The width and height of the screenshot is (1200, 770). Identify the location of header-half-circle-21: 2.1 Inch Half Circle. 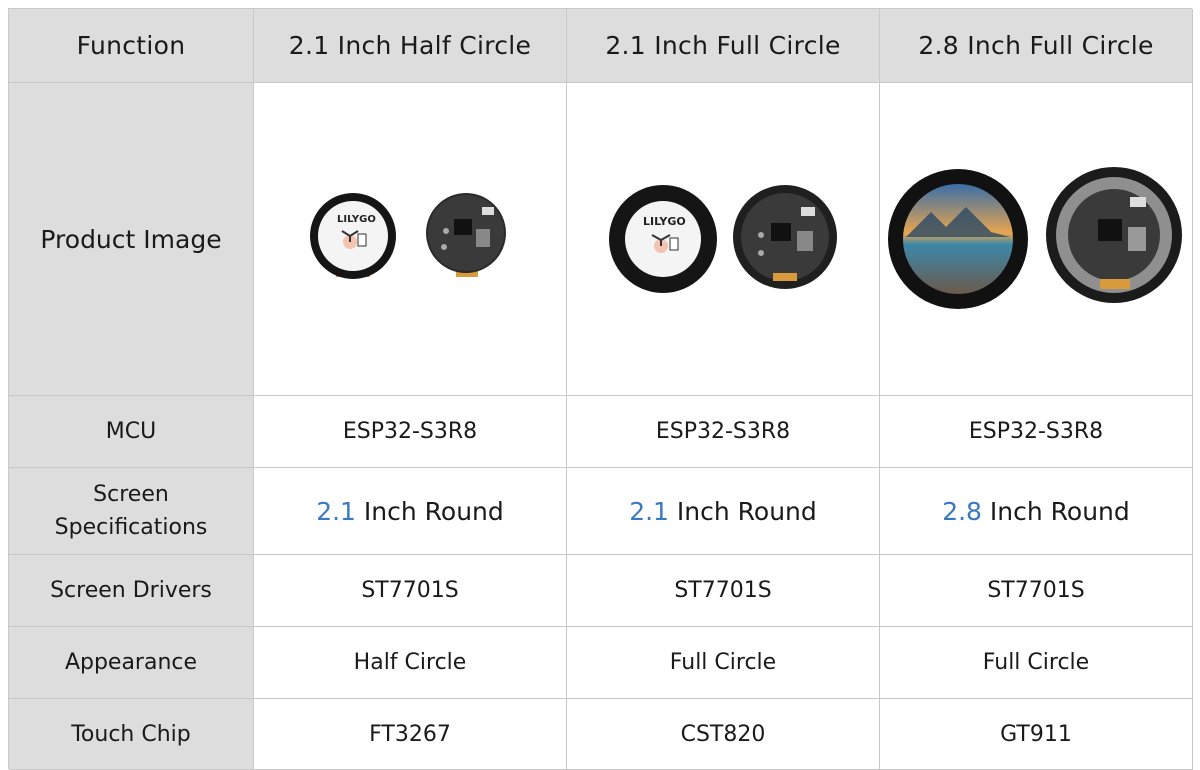
(410, 46).